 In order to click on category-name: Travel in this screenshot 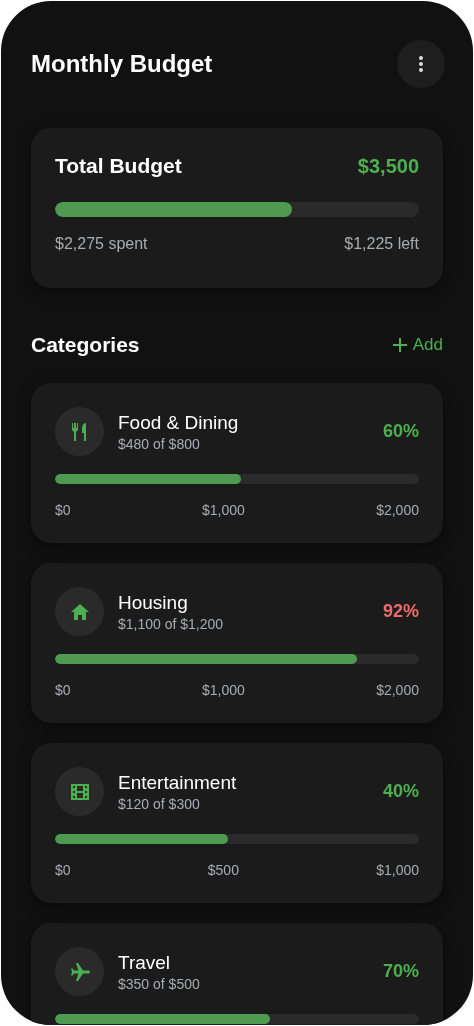, I will do `click(145, 962)`.